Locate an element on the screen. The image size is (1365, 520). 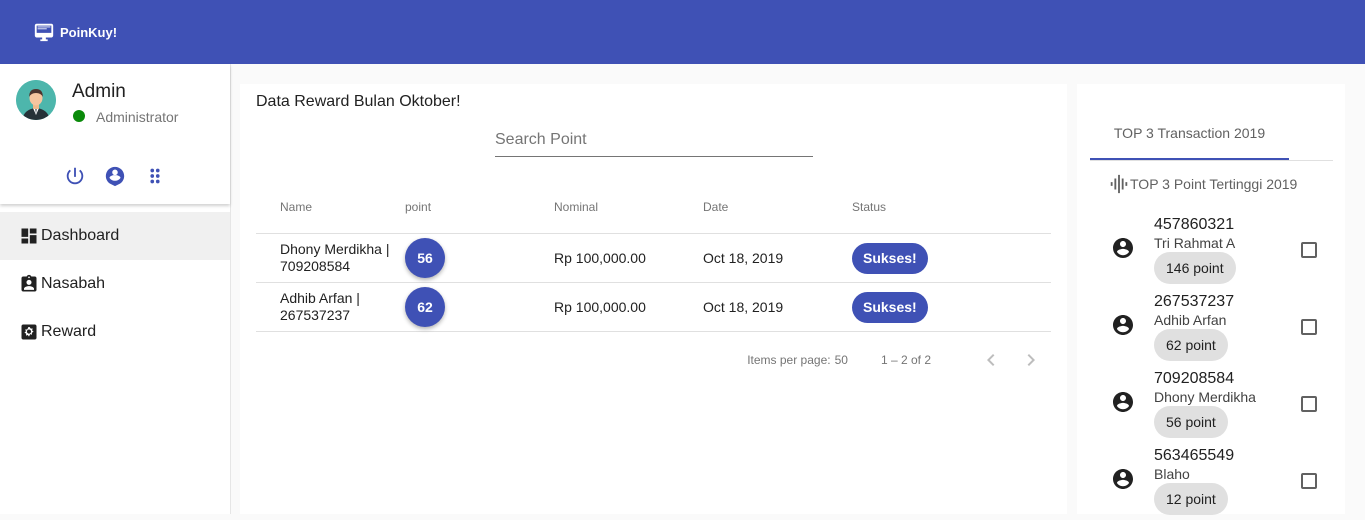
brand: PoinKuy! is located at coordinates (75, 32).